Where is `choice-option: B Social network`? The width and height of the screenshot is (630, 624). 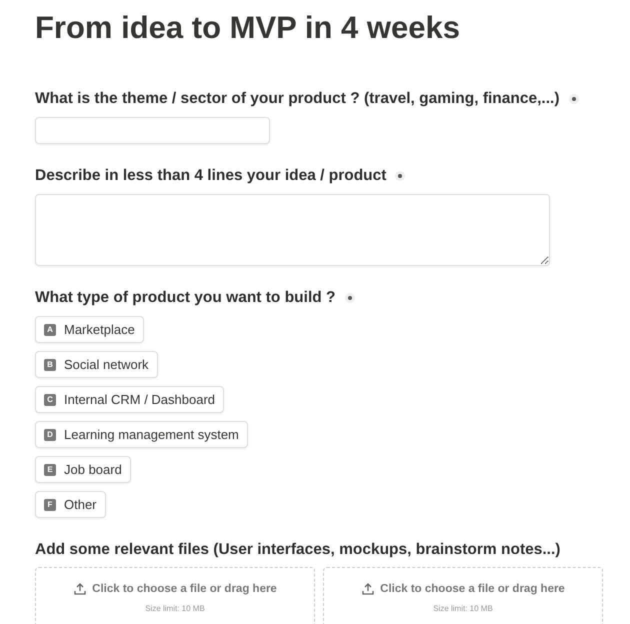 choice-option: B Social network is located at coordinates (96, 364).